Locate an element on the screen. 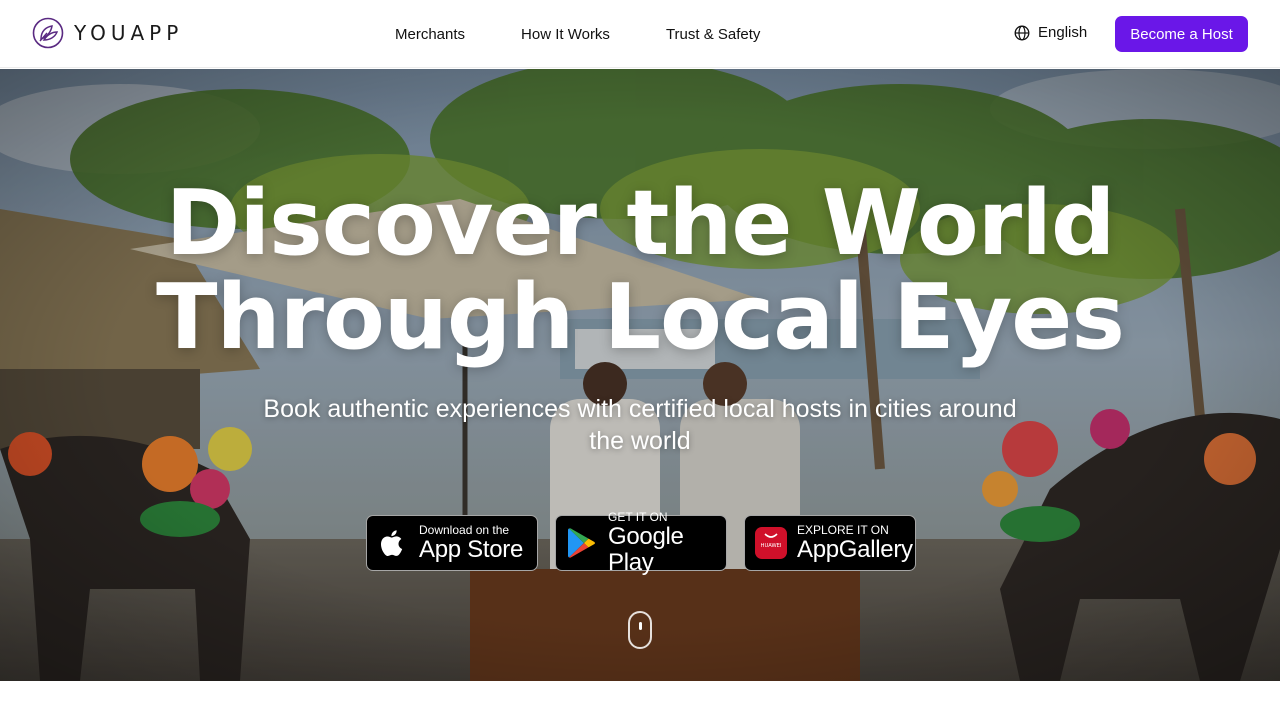  hero-headline-line-2: Through Local Eyes is located at coordinates (640, 317).